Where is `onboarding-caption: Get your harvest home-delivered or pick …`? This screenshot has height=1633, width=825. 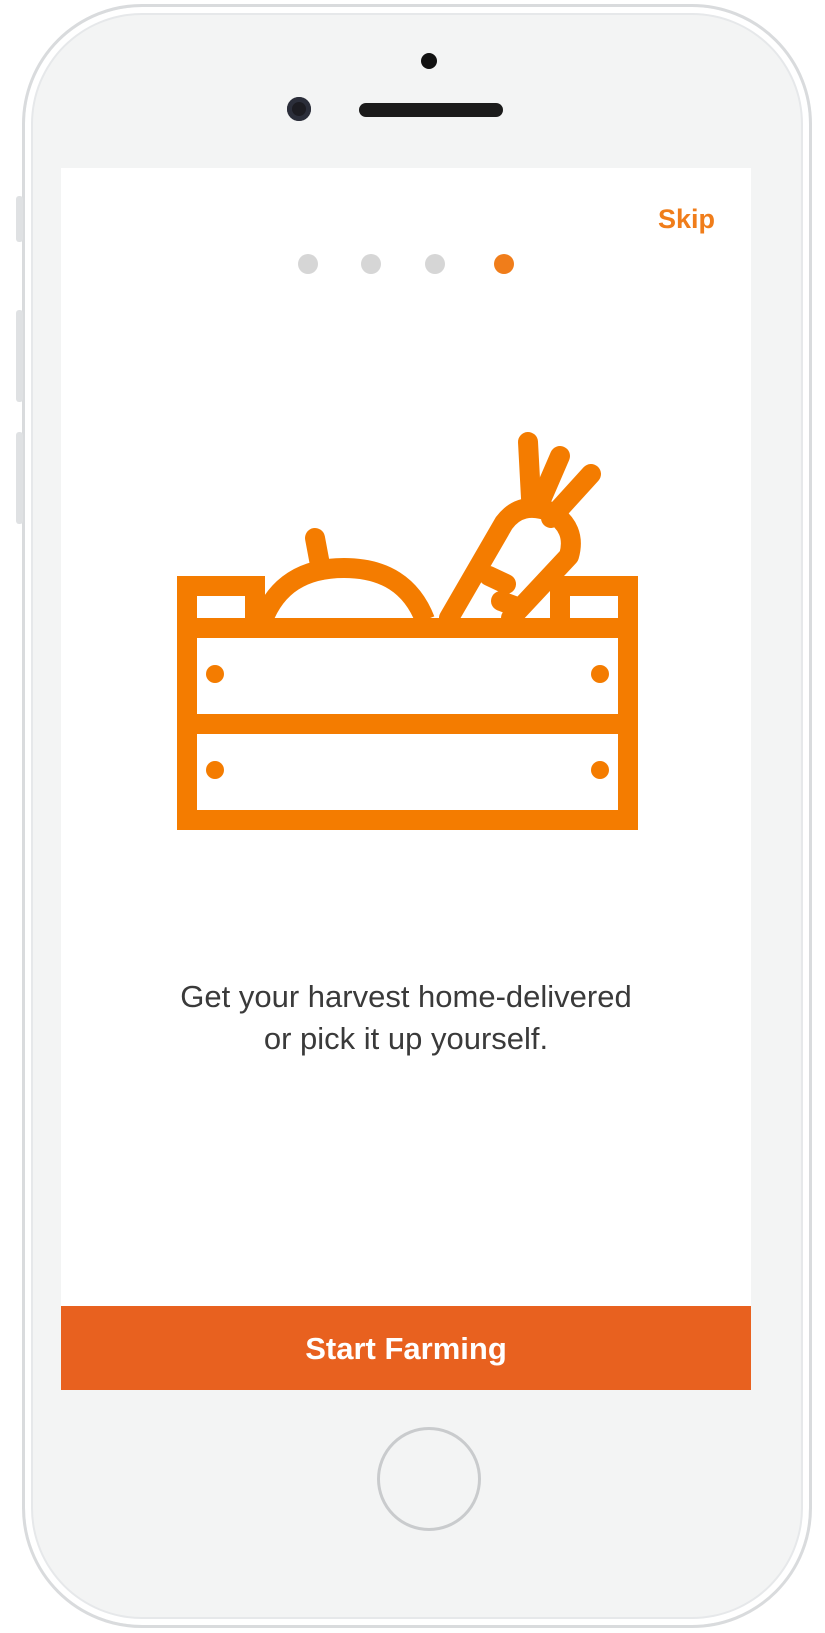 onboarding-caption: Get your harvest home-delivered or pick … is located at coordinates (406, 1018).